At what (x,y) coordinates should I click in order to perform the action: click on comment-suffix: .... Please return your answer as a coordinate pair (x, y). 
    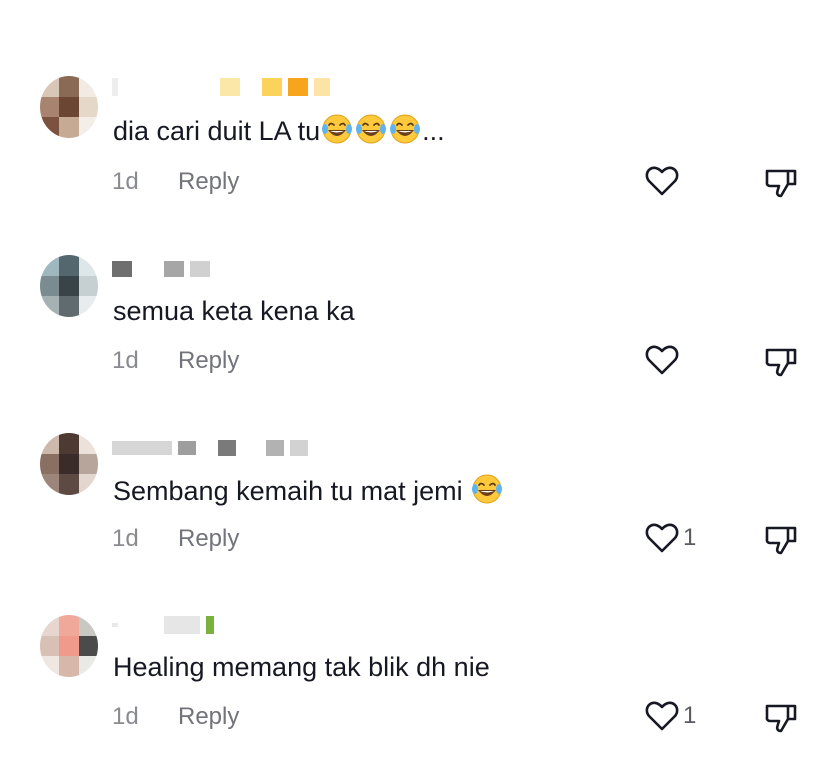
    Looking at the image, I should click on (433, 131).